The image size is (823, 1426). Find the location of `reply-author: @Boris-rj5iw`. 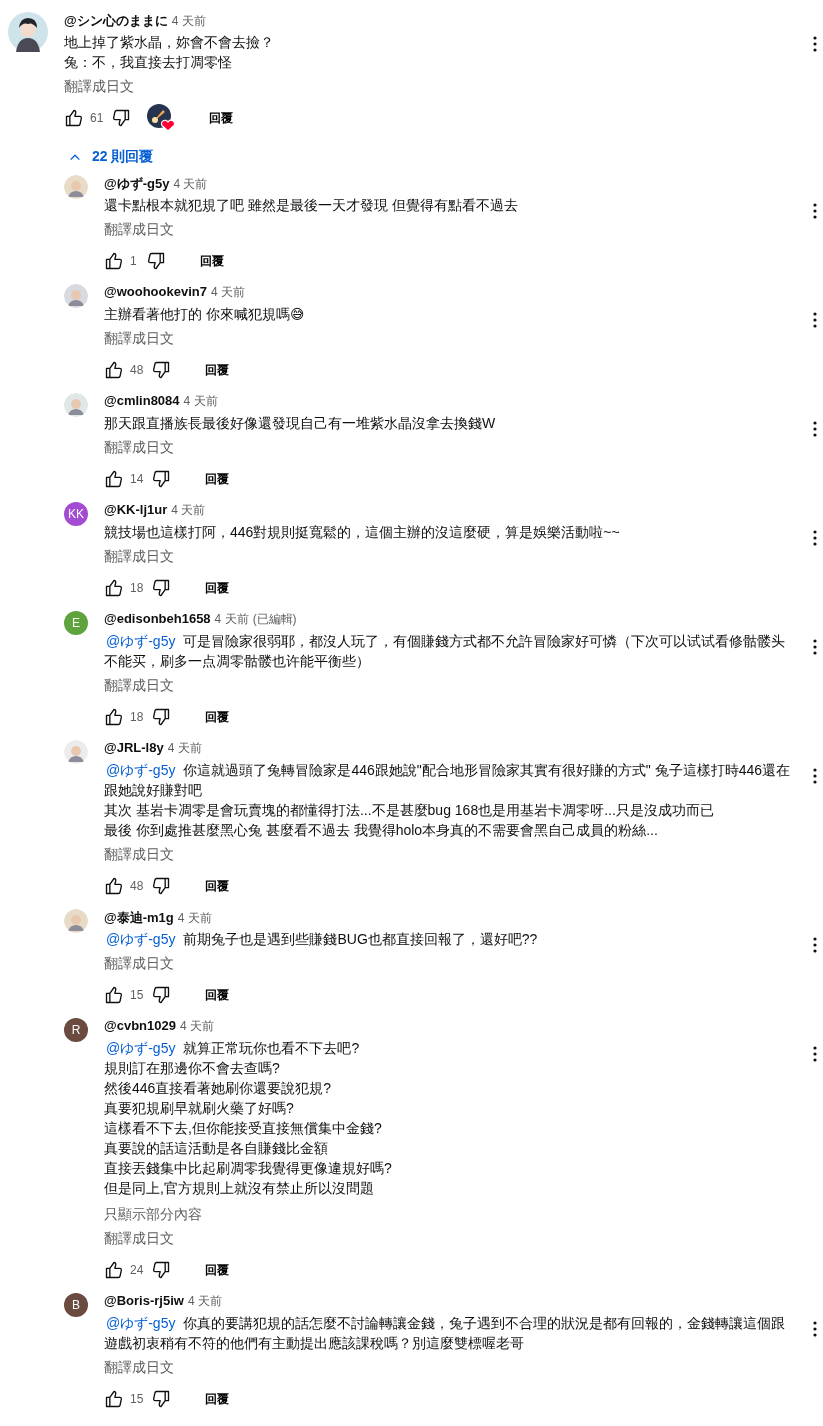

reply-author: @Boris-rj5iw is located at coordinates (144, 1300).